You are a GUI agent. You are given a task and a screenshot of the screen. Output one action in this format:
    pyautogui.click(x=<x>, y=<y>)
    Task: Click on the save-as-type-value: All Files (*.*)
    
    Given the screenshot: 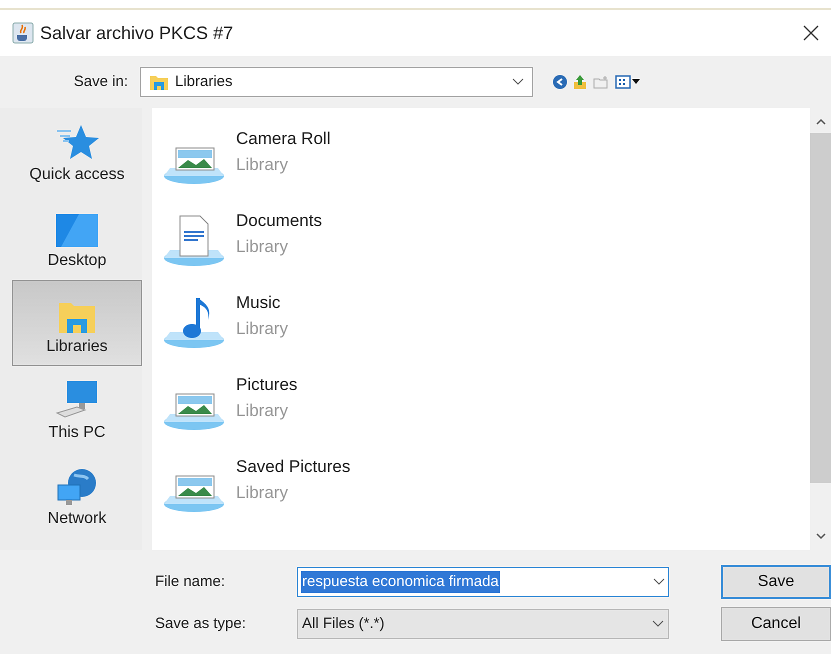 What is the action you would take?
    pyautogui.click(x=343, y=624)
    